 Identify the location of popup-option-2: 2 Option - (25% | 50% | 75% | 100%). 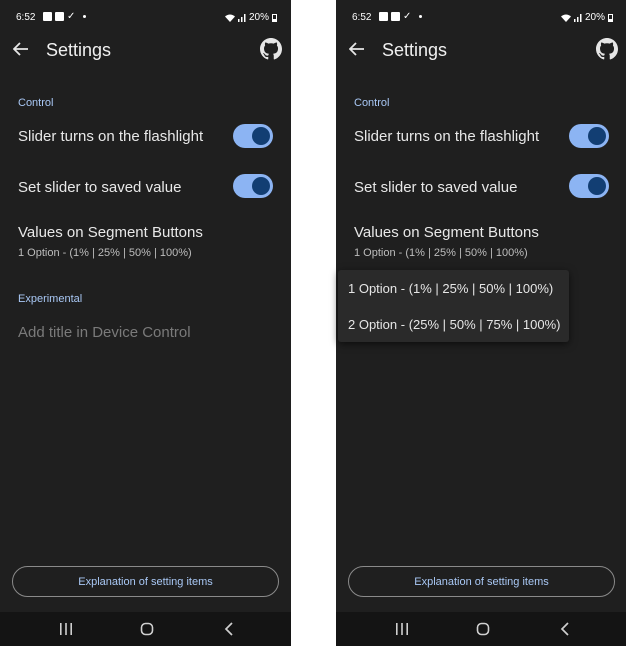
(454, 324).